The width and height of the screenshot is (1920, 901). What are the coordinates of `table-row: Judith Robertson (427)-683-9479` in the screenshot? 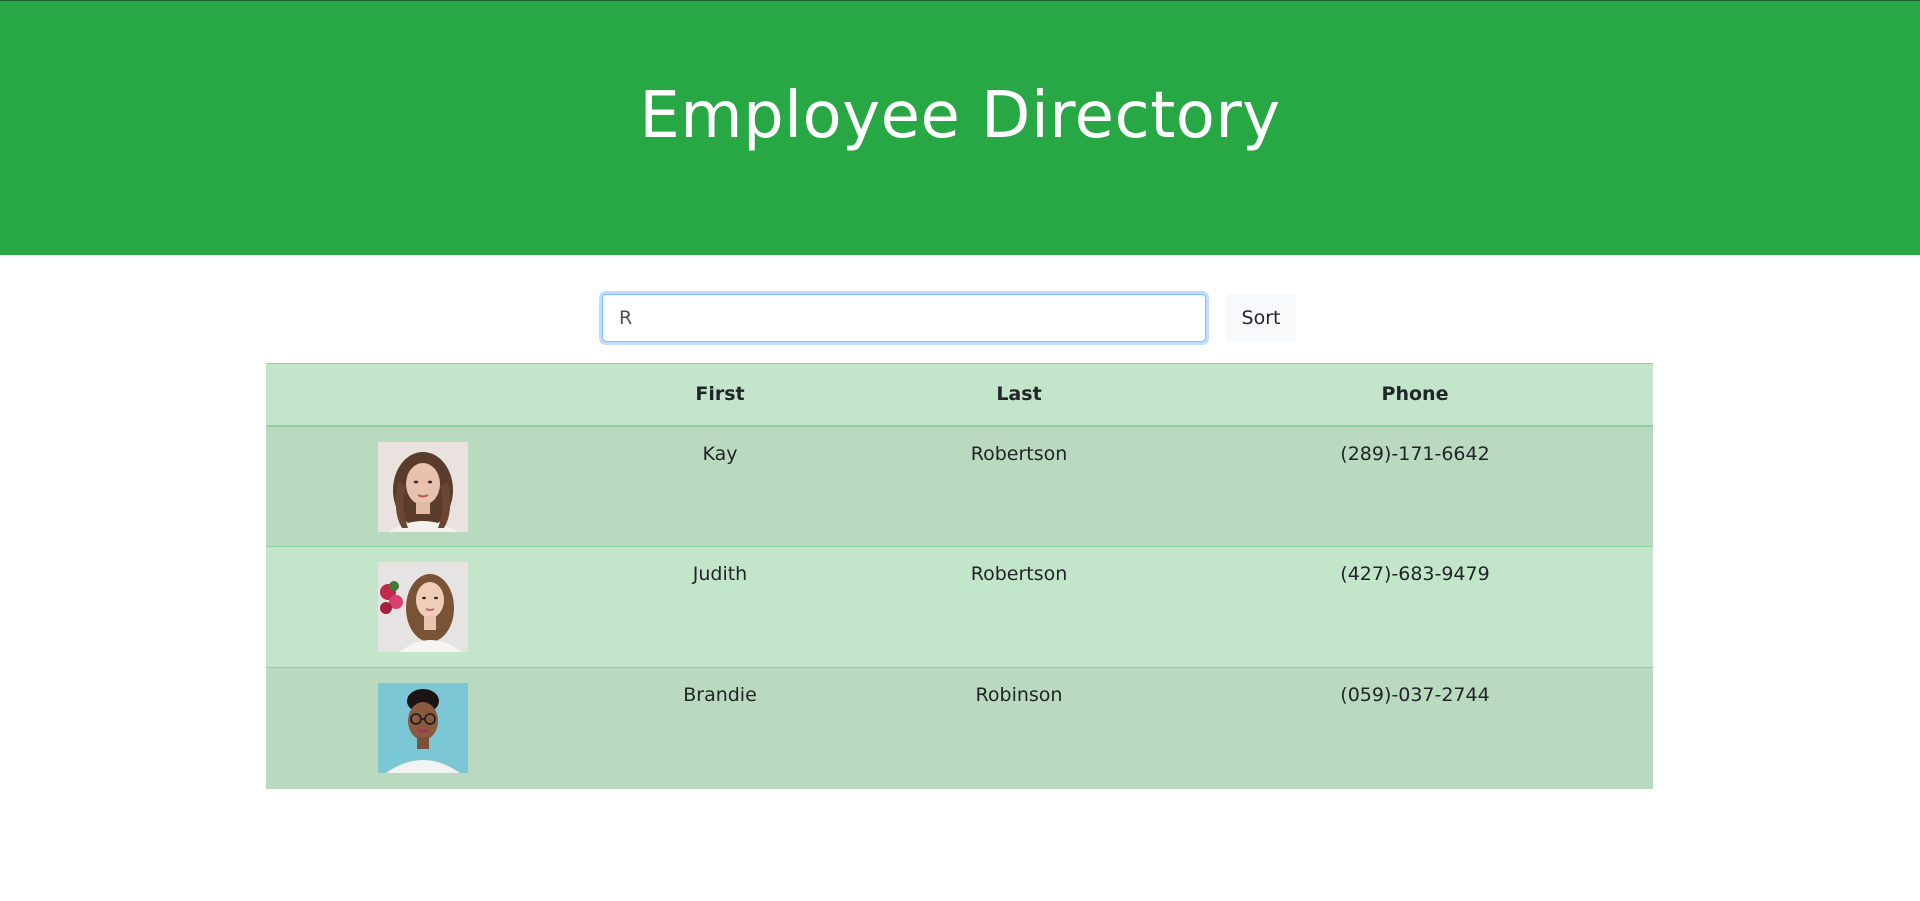 It's located at (959, 607).